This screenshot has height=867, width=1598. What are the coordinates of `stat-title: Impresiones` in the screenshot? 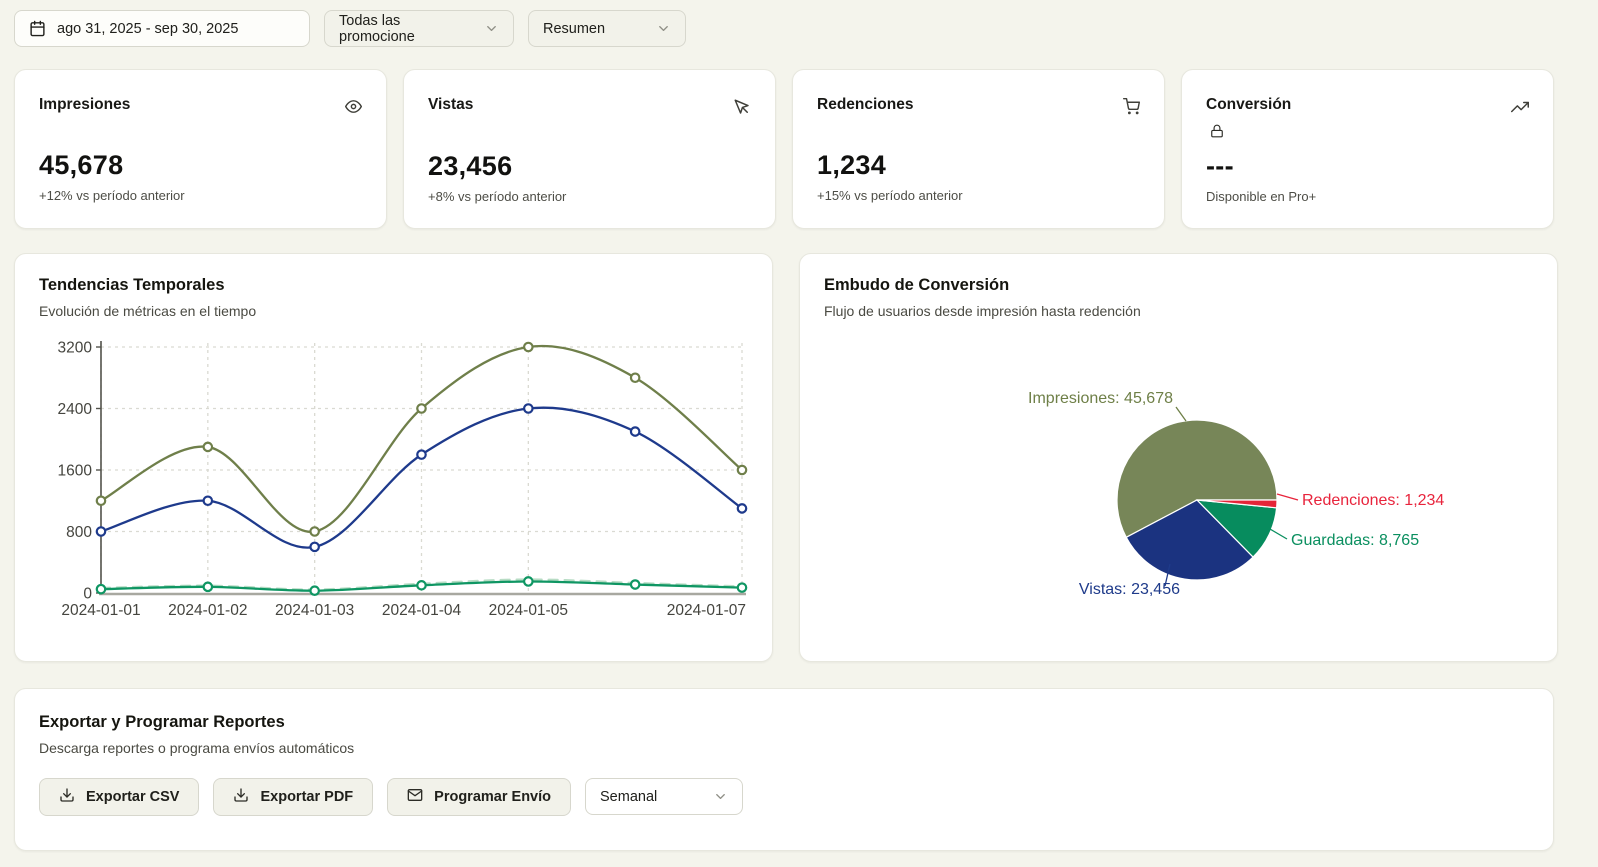 It's located at (85, 104).